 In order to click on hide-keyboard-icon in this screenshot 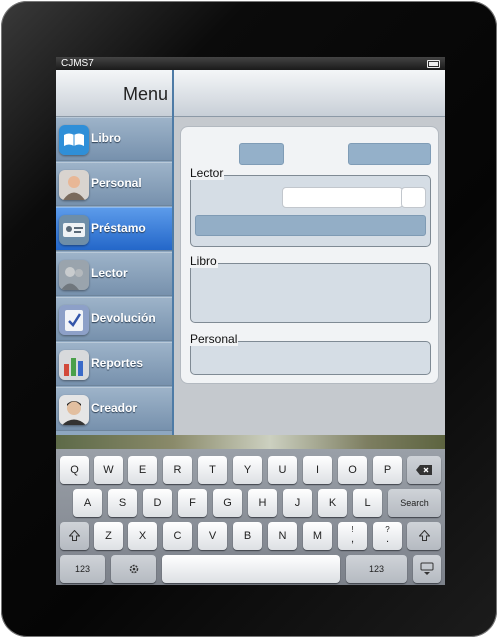, I will do `click(427, 568)`.